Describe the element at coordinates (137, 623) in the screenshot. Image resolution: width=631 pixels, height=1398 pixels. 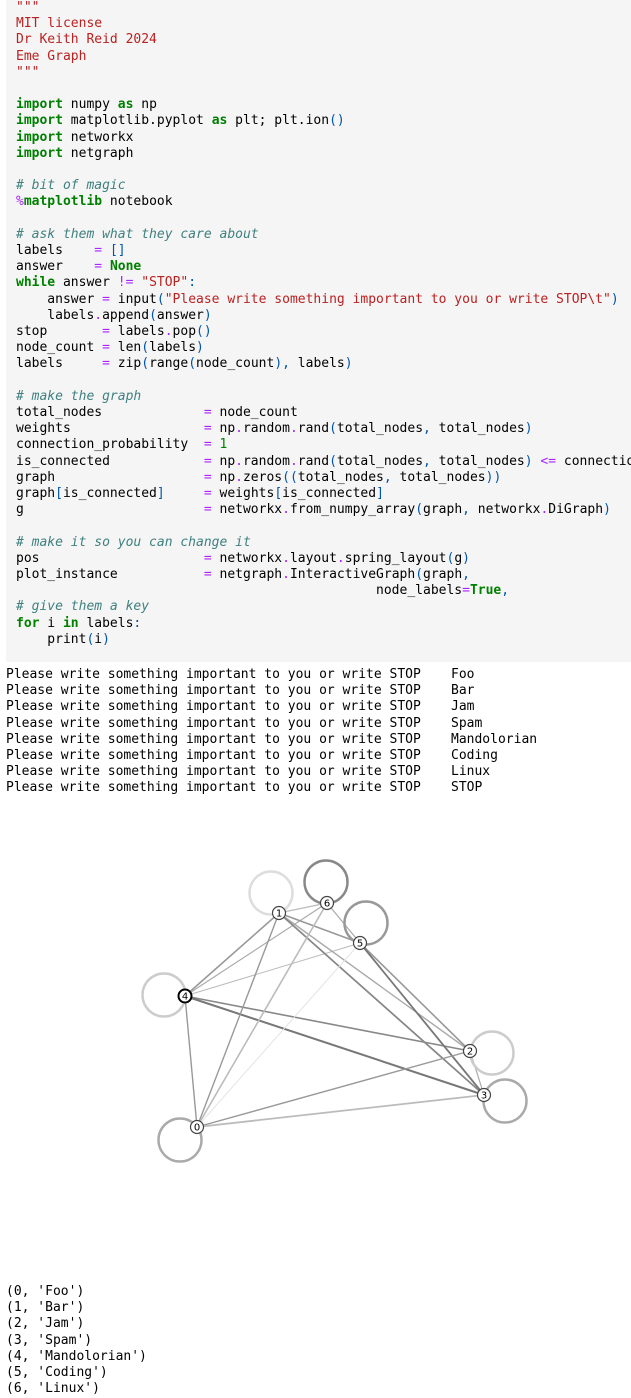
I see `code-token: :` at that location.